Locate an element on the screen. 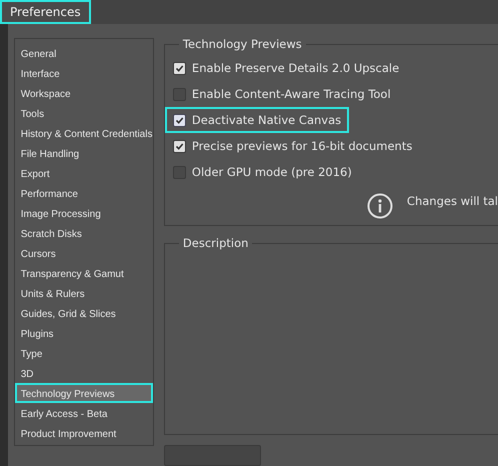  sidebar-item: Performance is located at coordinates (83, 193).